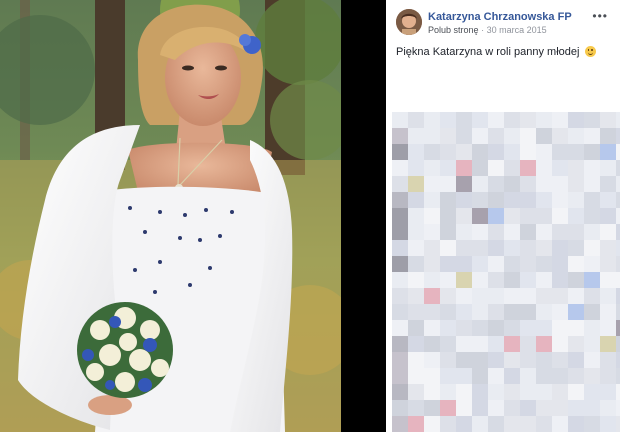  Describe the element at coordinates (500, 17) in the screenshot. I see `author-name-link: Katarzyna Chrzanowska FP` at that location.